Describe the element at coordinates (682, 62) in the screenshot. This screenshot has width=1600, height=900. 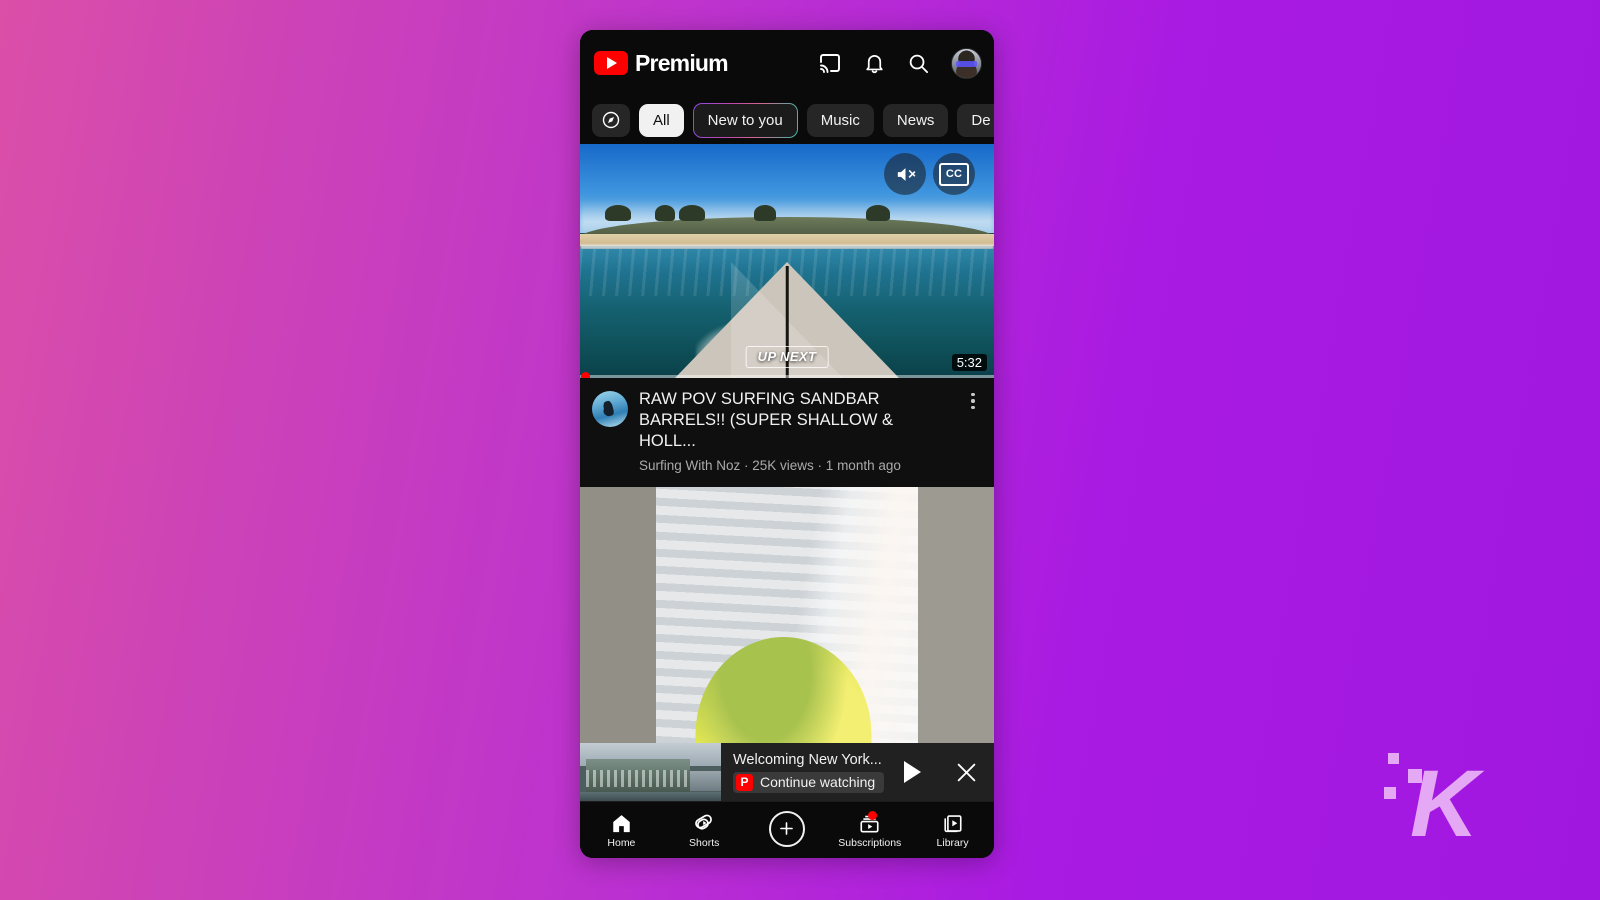
I see `premium-wordmark: Premium` at that location.